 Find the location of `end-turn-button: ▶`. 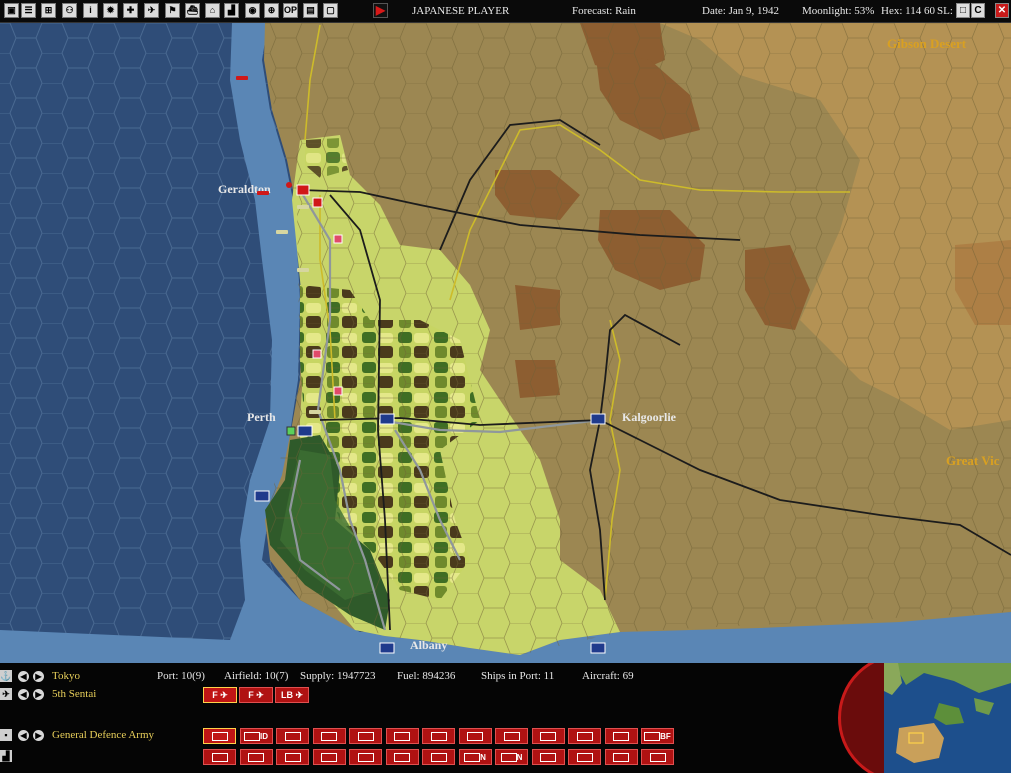

end-turn-button: ▶ is located at coordinates (380, 10).